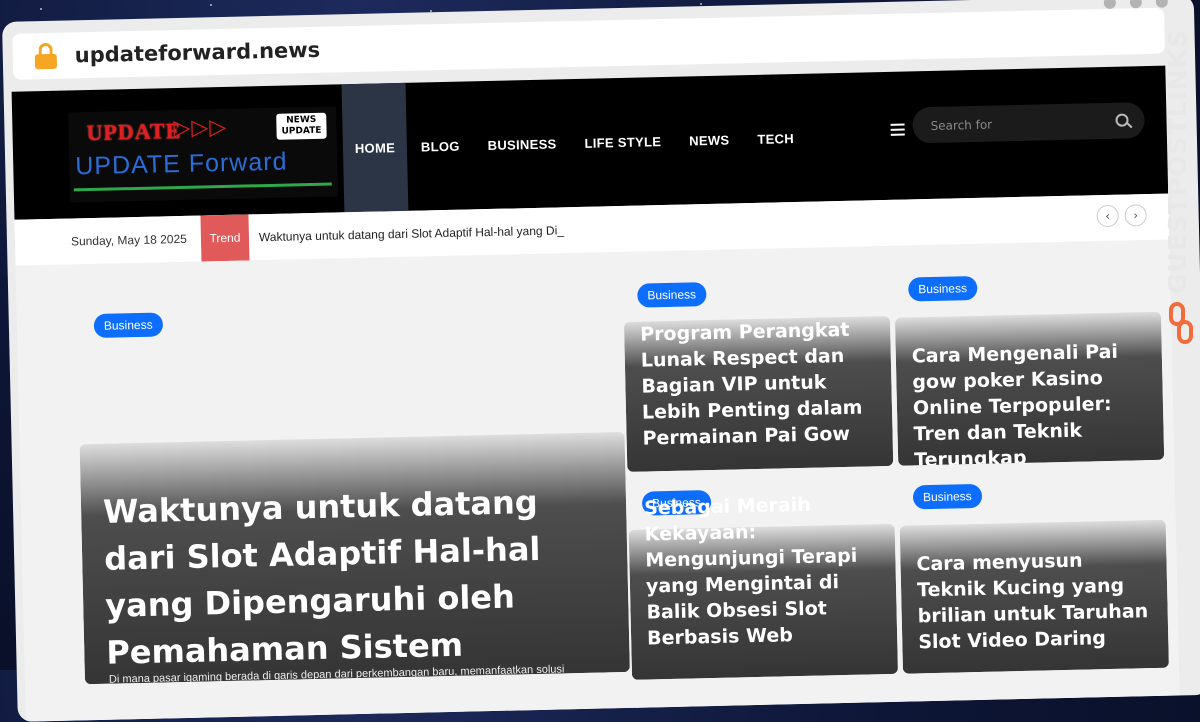 Image resolution: width=1200 pixels, height=722 pixels. I want to click on logo-badge-line1: NEWS, so click(301, 120).